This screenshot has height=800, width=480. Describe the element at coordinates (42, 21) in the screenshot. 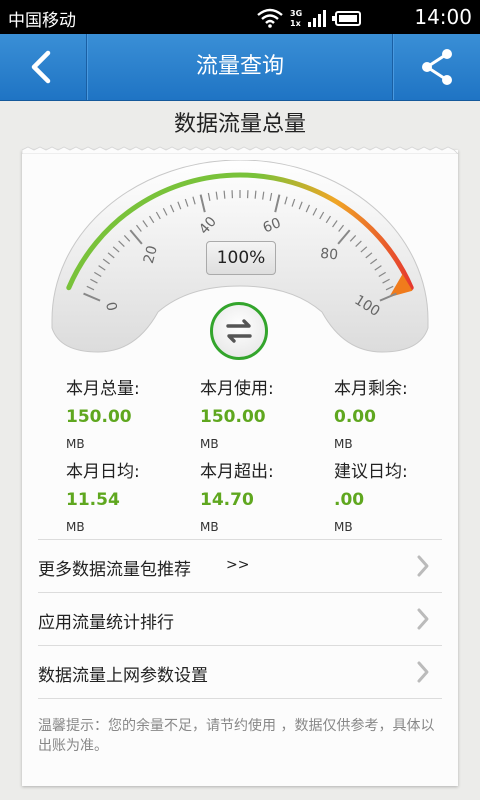

I see `carrier-name: 中国移动` at that location.